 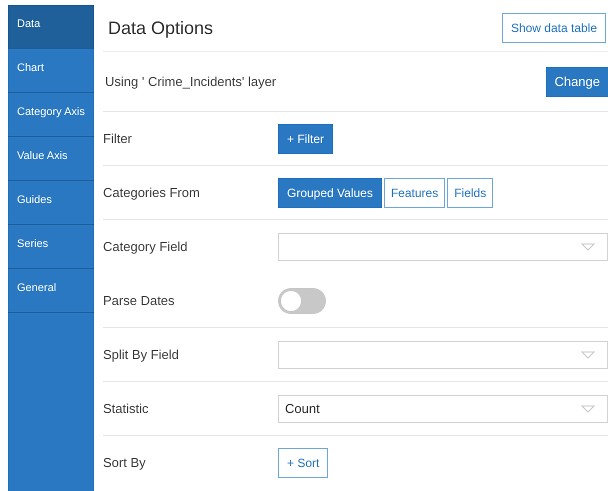 What do you see at coordinates (160, 28) in the screenshot?
I see `panel-title: Data Options` at bounding box center [160, 28].